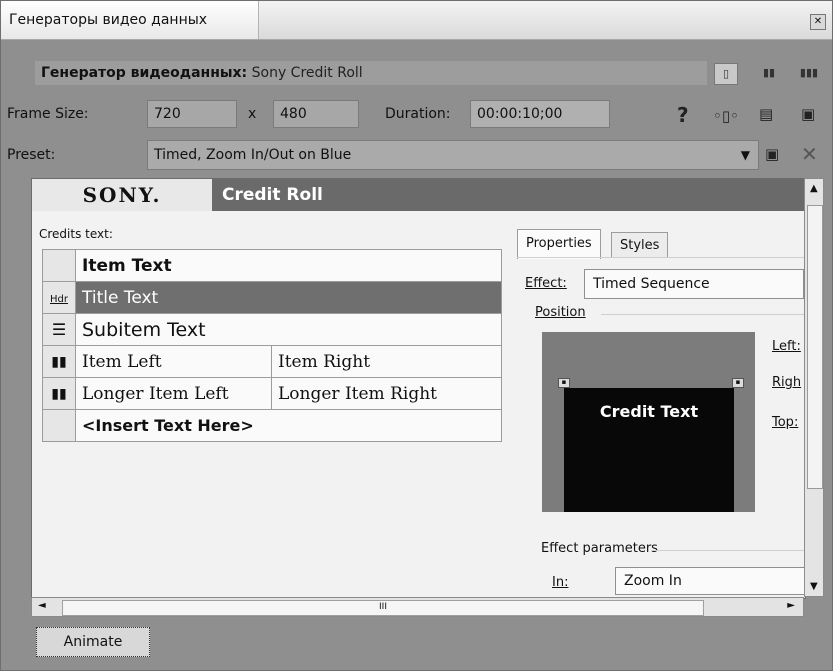  What do you see at coordinates (288, 329) in the screenshot?
I see `row-text: Subitem Text` at bounding box center [288, 329].